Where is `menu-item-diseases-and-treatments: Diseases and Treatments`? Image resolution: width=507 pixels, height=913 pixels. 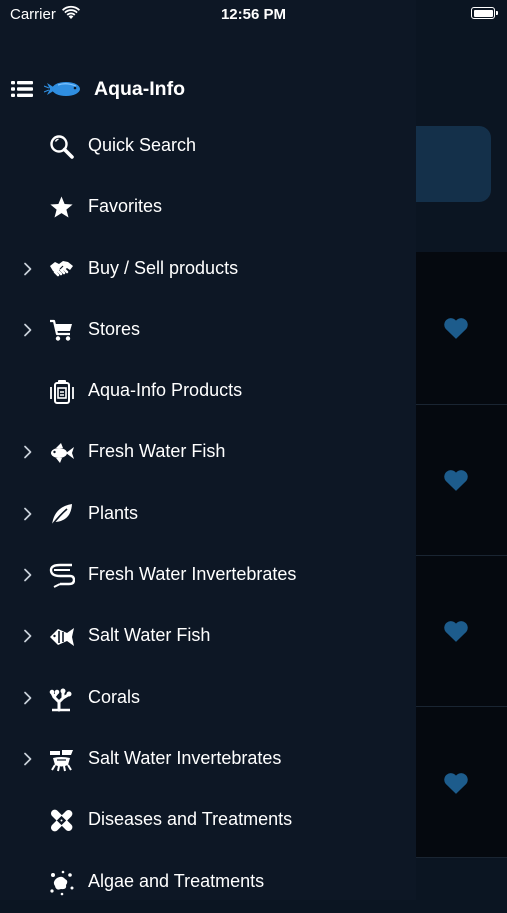
menu-item-diseases-and-treatments: Diseases and Treatments is located at coordinates (208, 820).